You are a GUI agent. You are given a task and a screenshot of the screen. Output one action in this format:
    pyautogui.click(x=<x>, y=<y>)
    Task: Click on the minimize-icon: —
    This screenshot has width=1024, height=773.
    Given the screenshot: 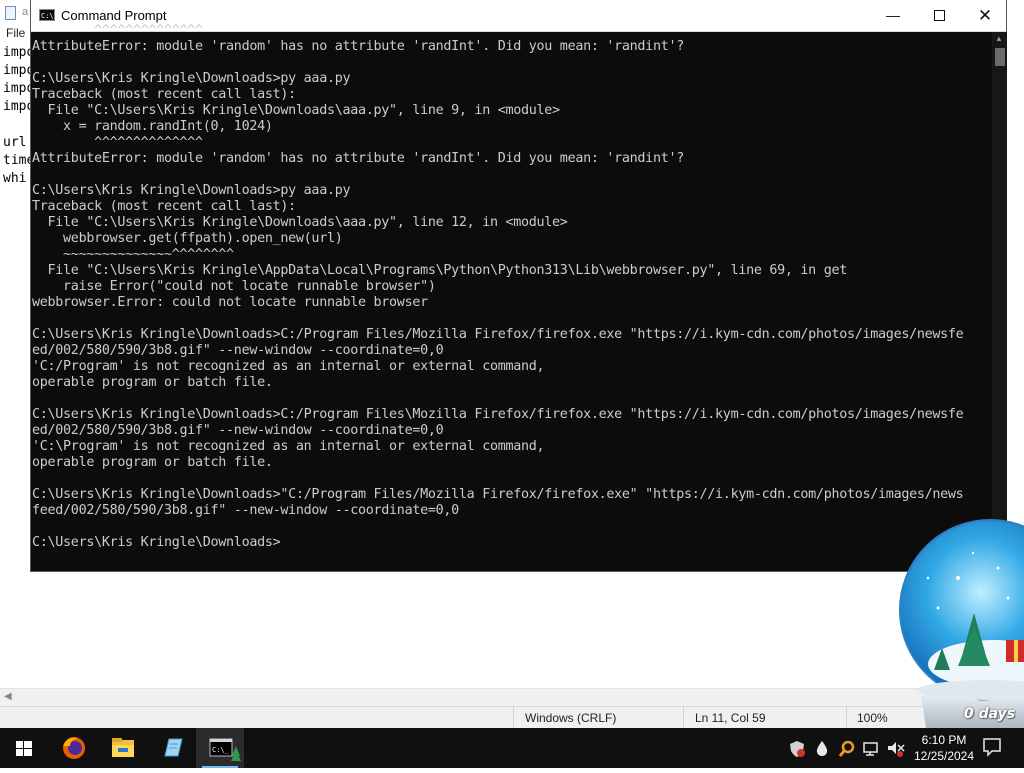 What is the action you would take?
    pyautogui.click(x=893, y=15)
    